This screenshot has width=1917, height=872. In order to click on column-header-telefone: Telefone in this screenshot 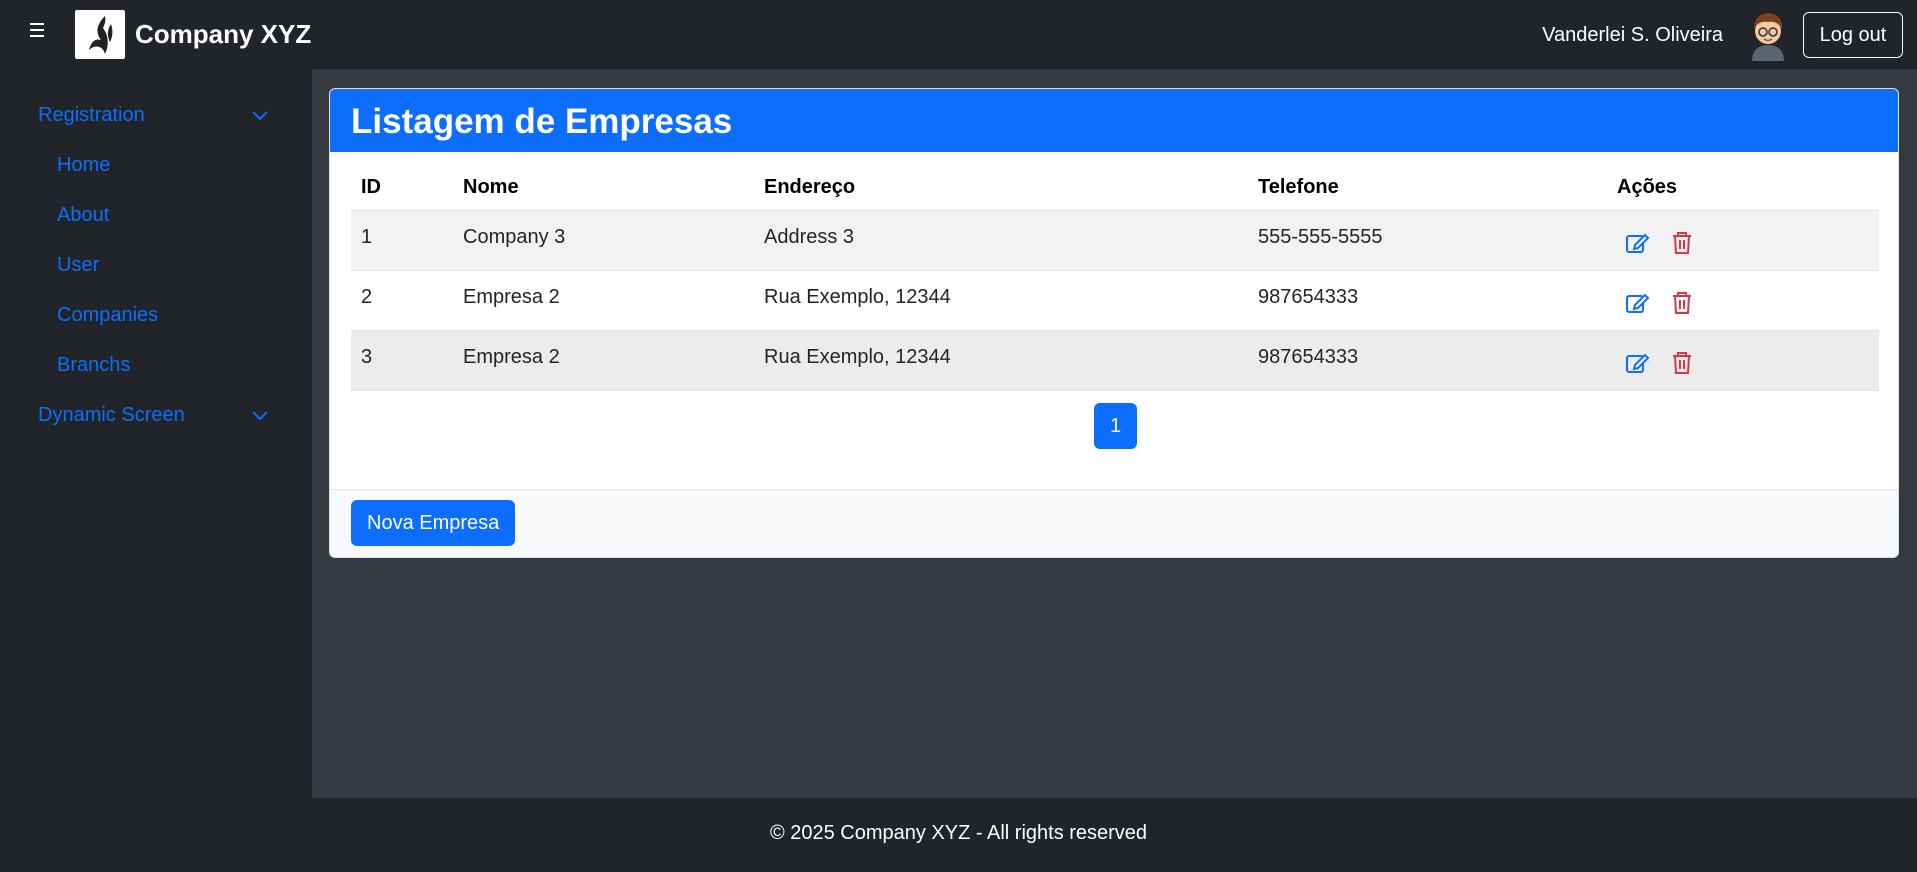, I will do `click(1298, 187)`.